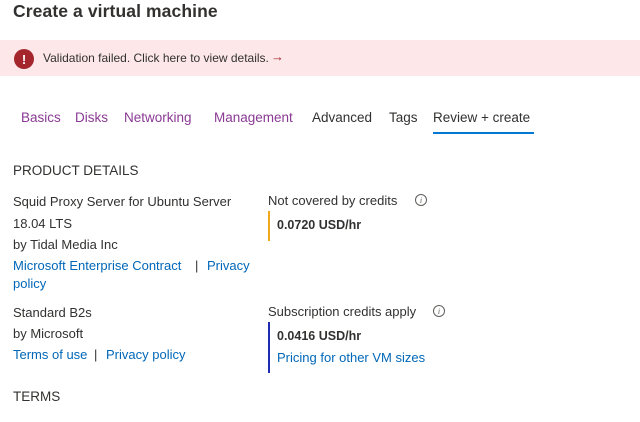  What do you see at coordinates (41, 117) in the screenshot?
I see `tab-basics: Basics` at bounding box center [41, 117].